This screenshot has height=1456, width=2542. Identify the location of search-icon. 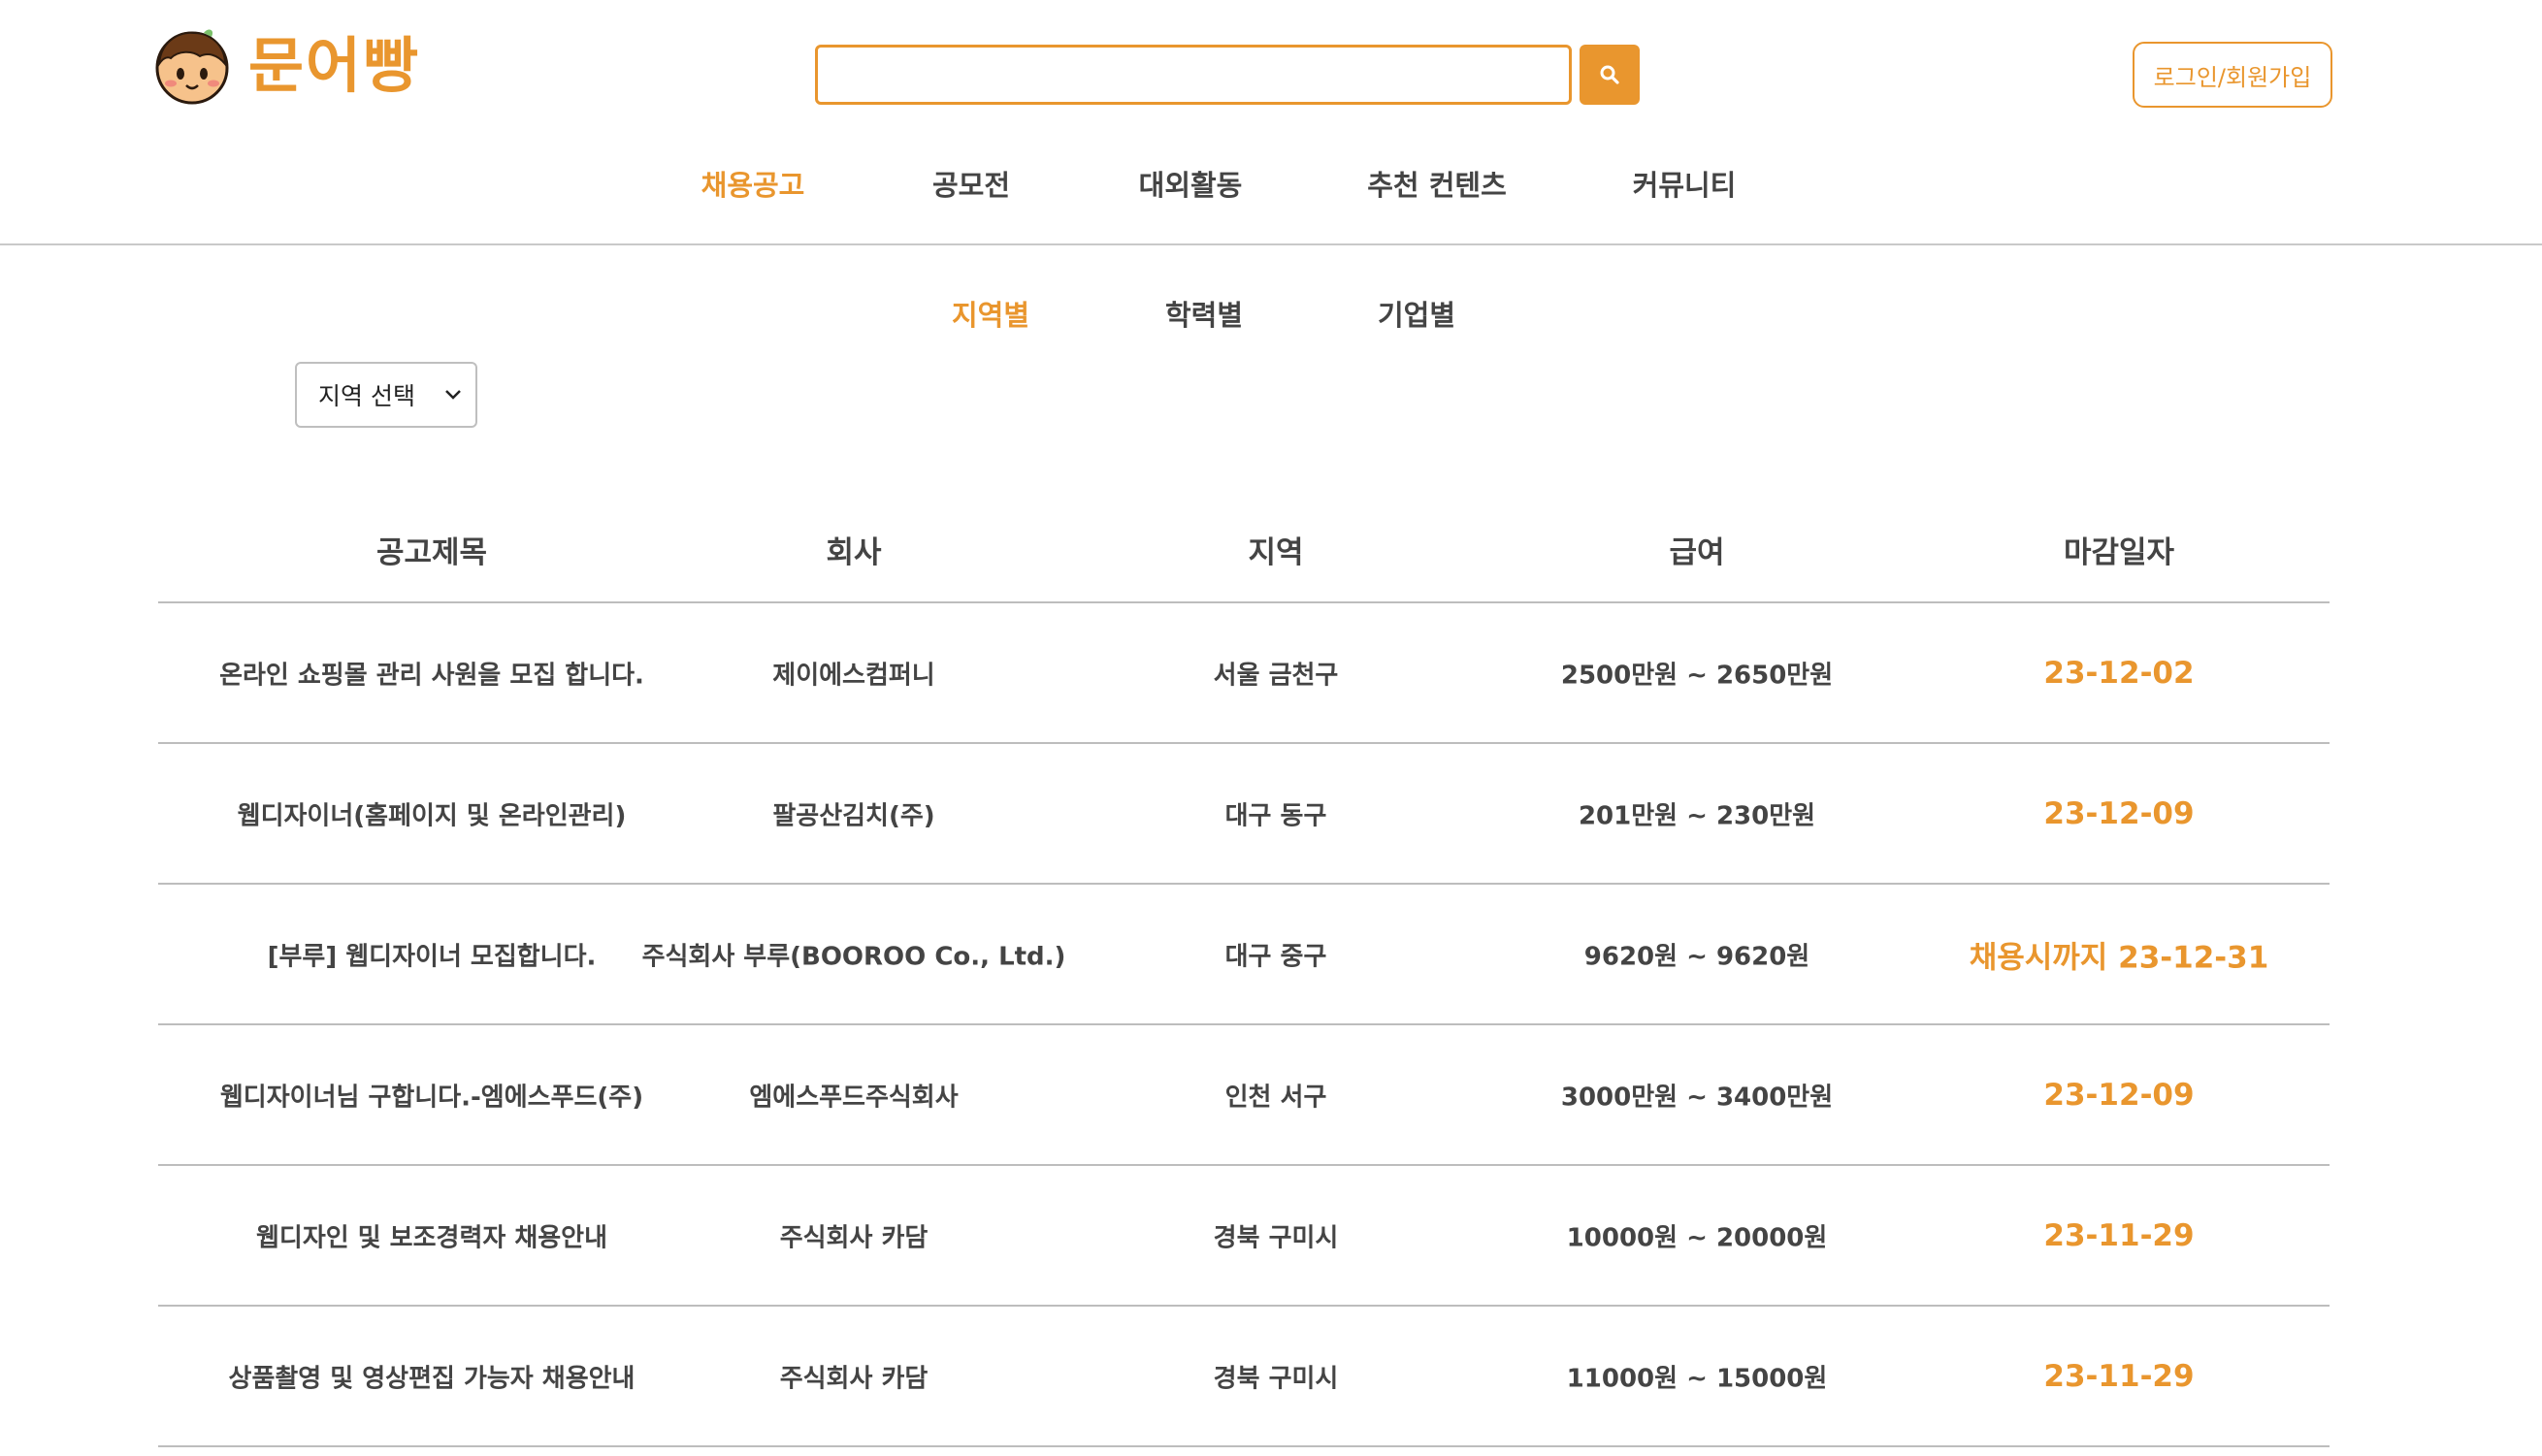
(1609, 74).